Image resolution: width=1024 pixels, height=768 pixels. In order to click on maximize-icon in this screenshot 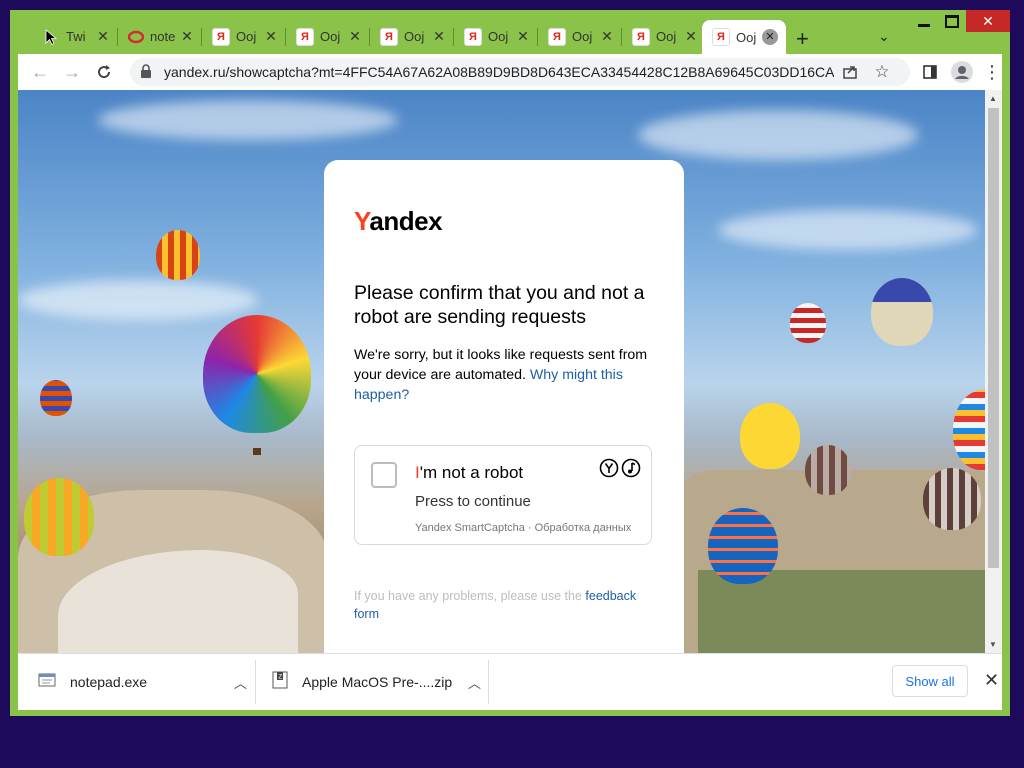, I will do `click(952, 21)`.